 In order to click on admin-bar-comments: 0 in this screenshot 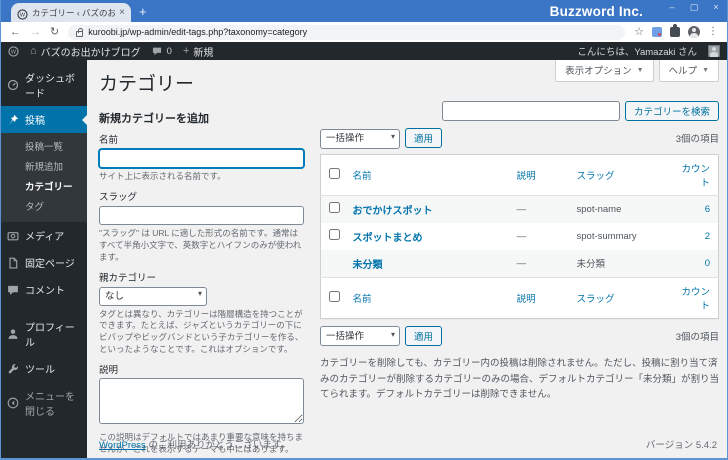, I will do `click(162, 51)`.